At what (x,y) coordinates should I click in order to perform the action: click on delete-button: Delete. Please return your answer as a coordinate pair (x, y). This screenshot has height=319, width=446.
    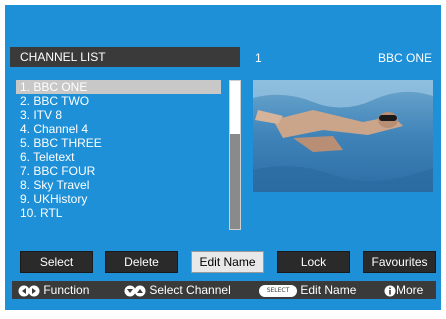
    Looking at the image, I should click on (141, 262).